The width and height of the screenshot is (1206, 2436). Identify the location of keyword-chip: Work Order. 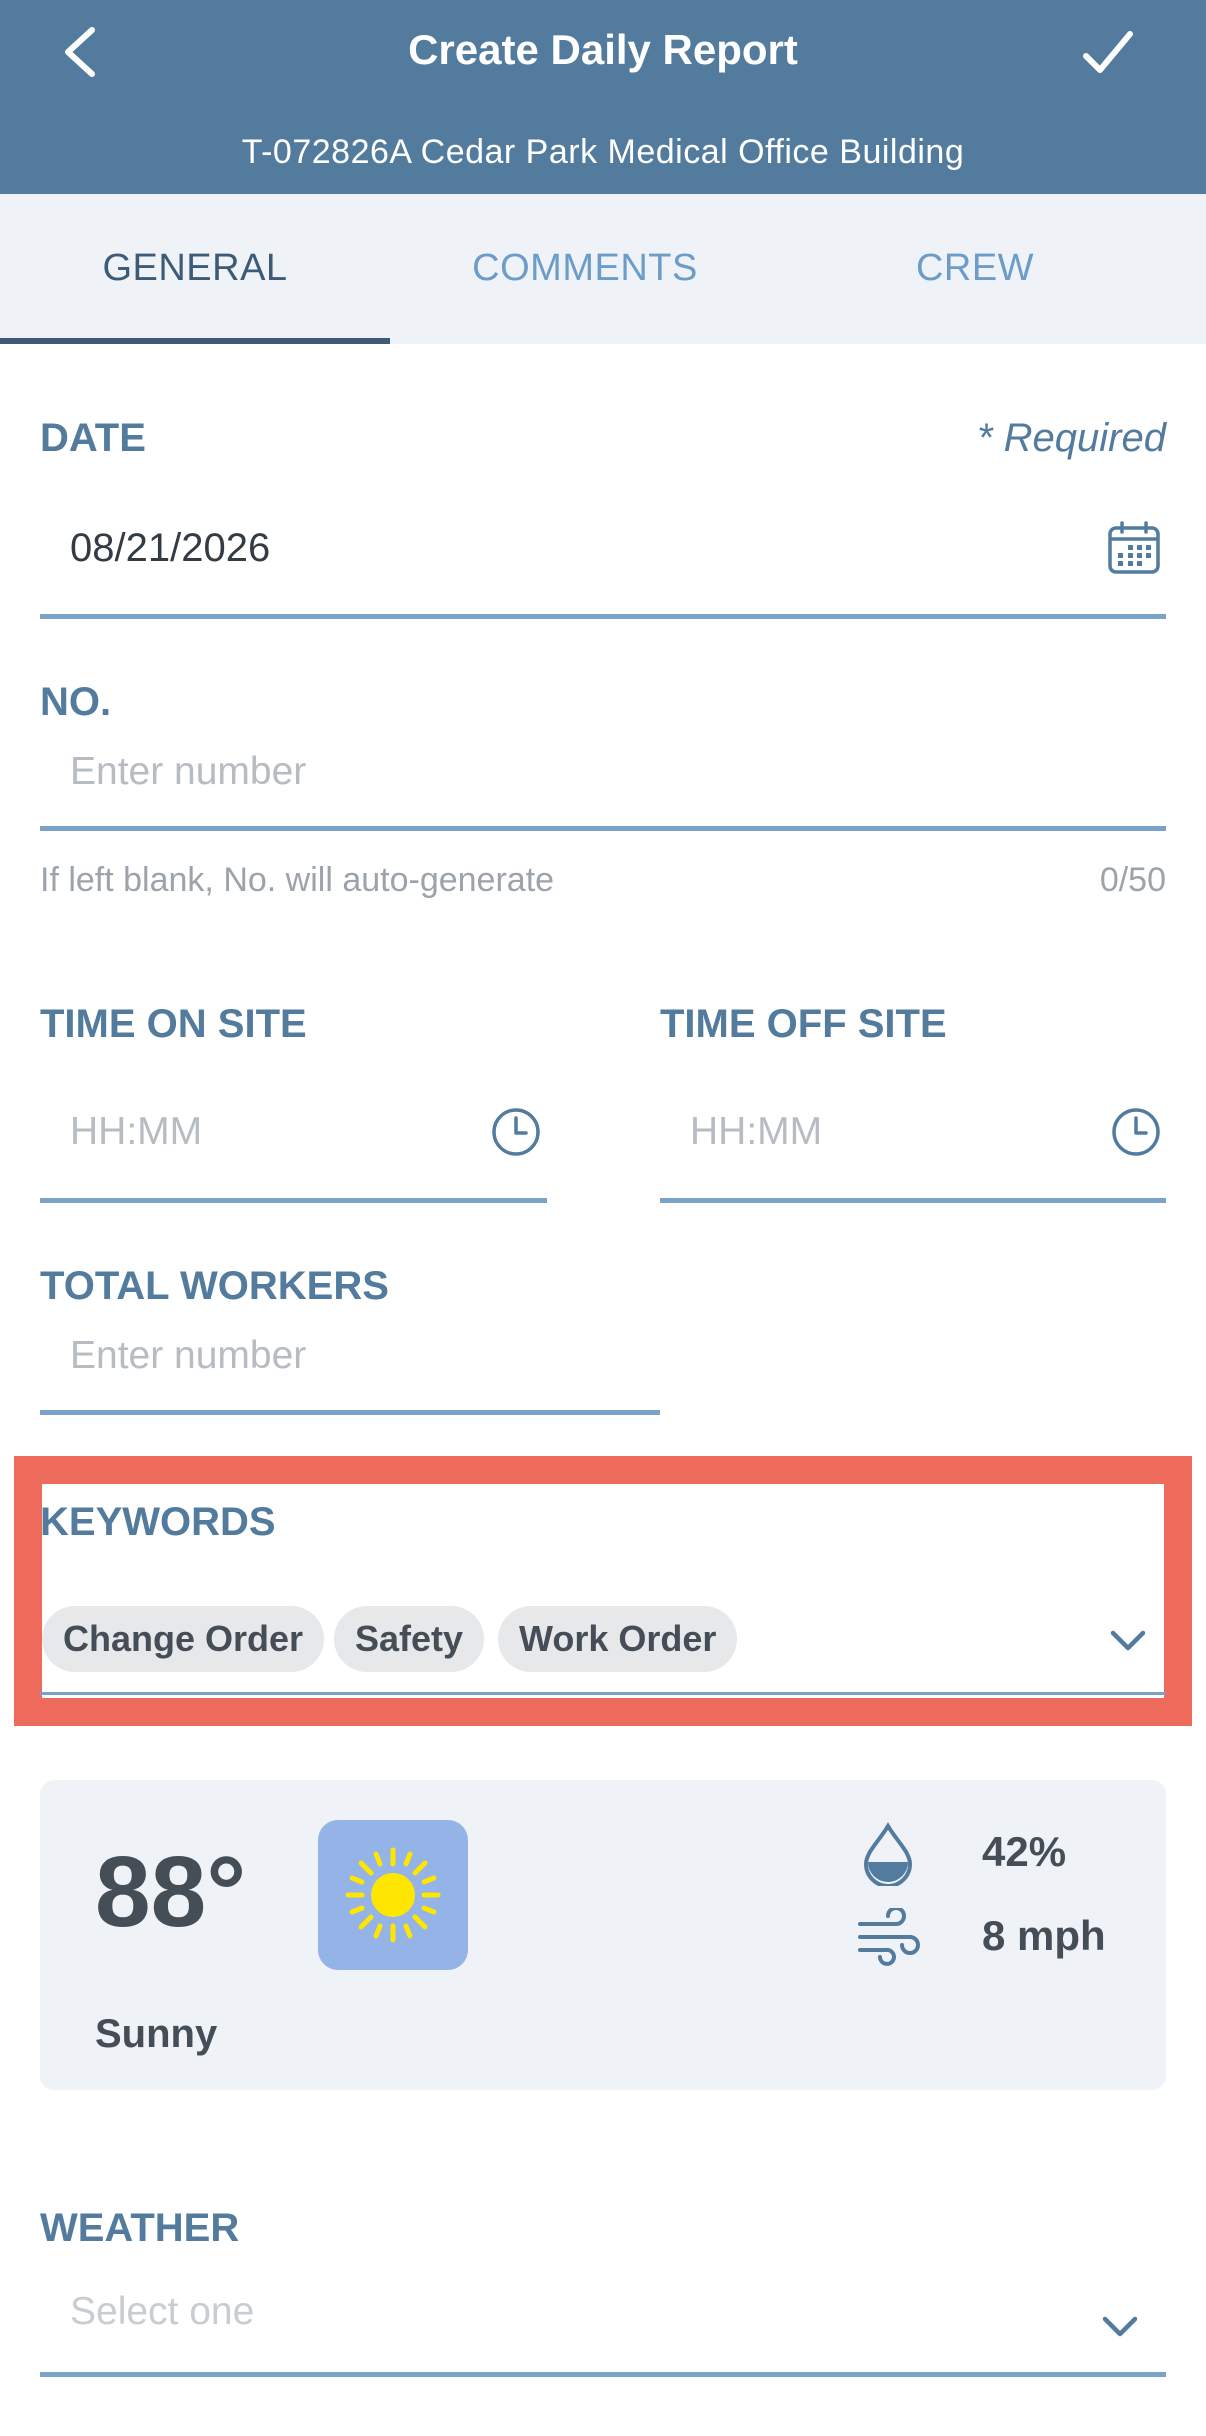
(618, 1639).